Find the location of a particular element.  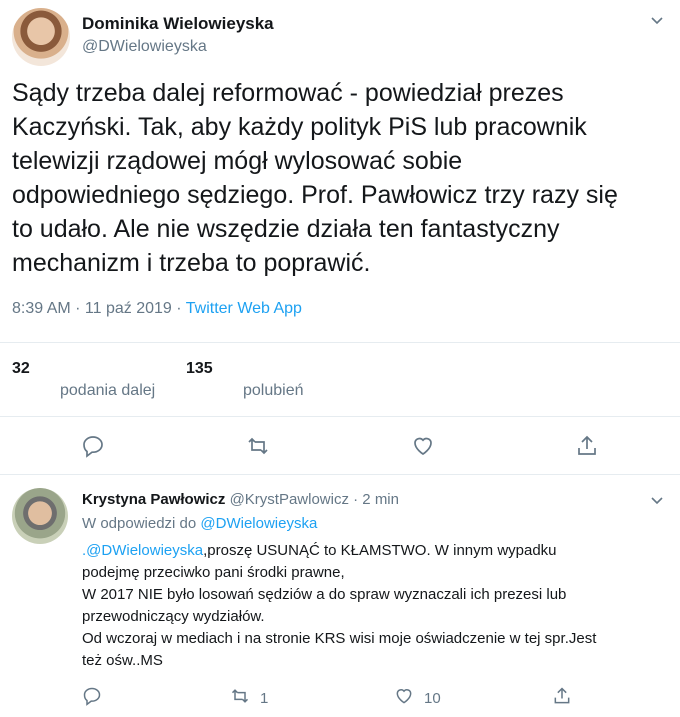

author-name: Dominika Wielowieyska is located at coordinates (178, 24).